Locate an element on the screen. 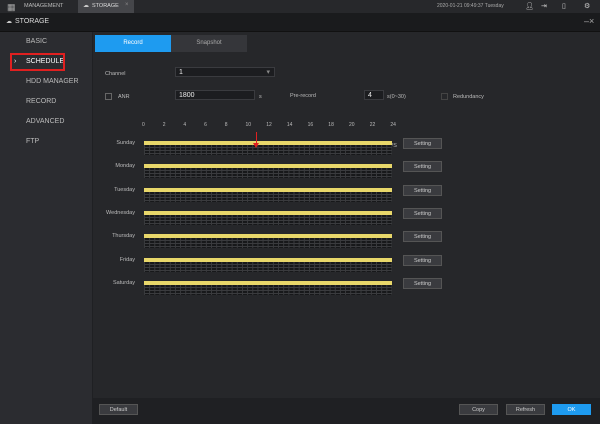 This screenshot has height=424, width=600. sidebar-item-record: RECORD is located at coordinates (46, 102).